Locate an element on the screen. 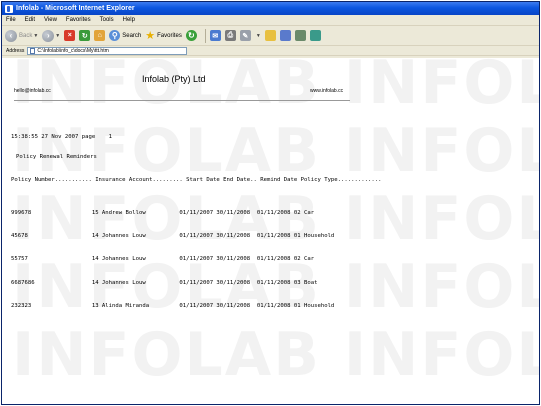 Image resolution: width=541 pixels, height=406 pixels. menu-file: File is located at coordinates (11, 20).